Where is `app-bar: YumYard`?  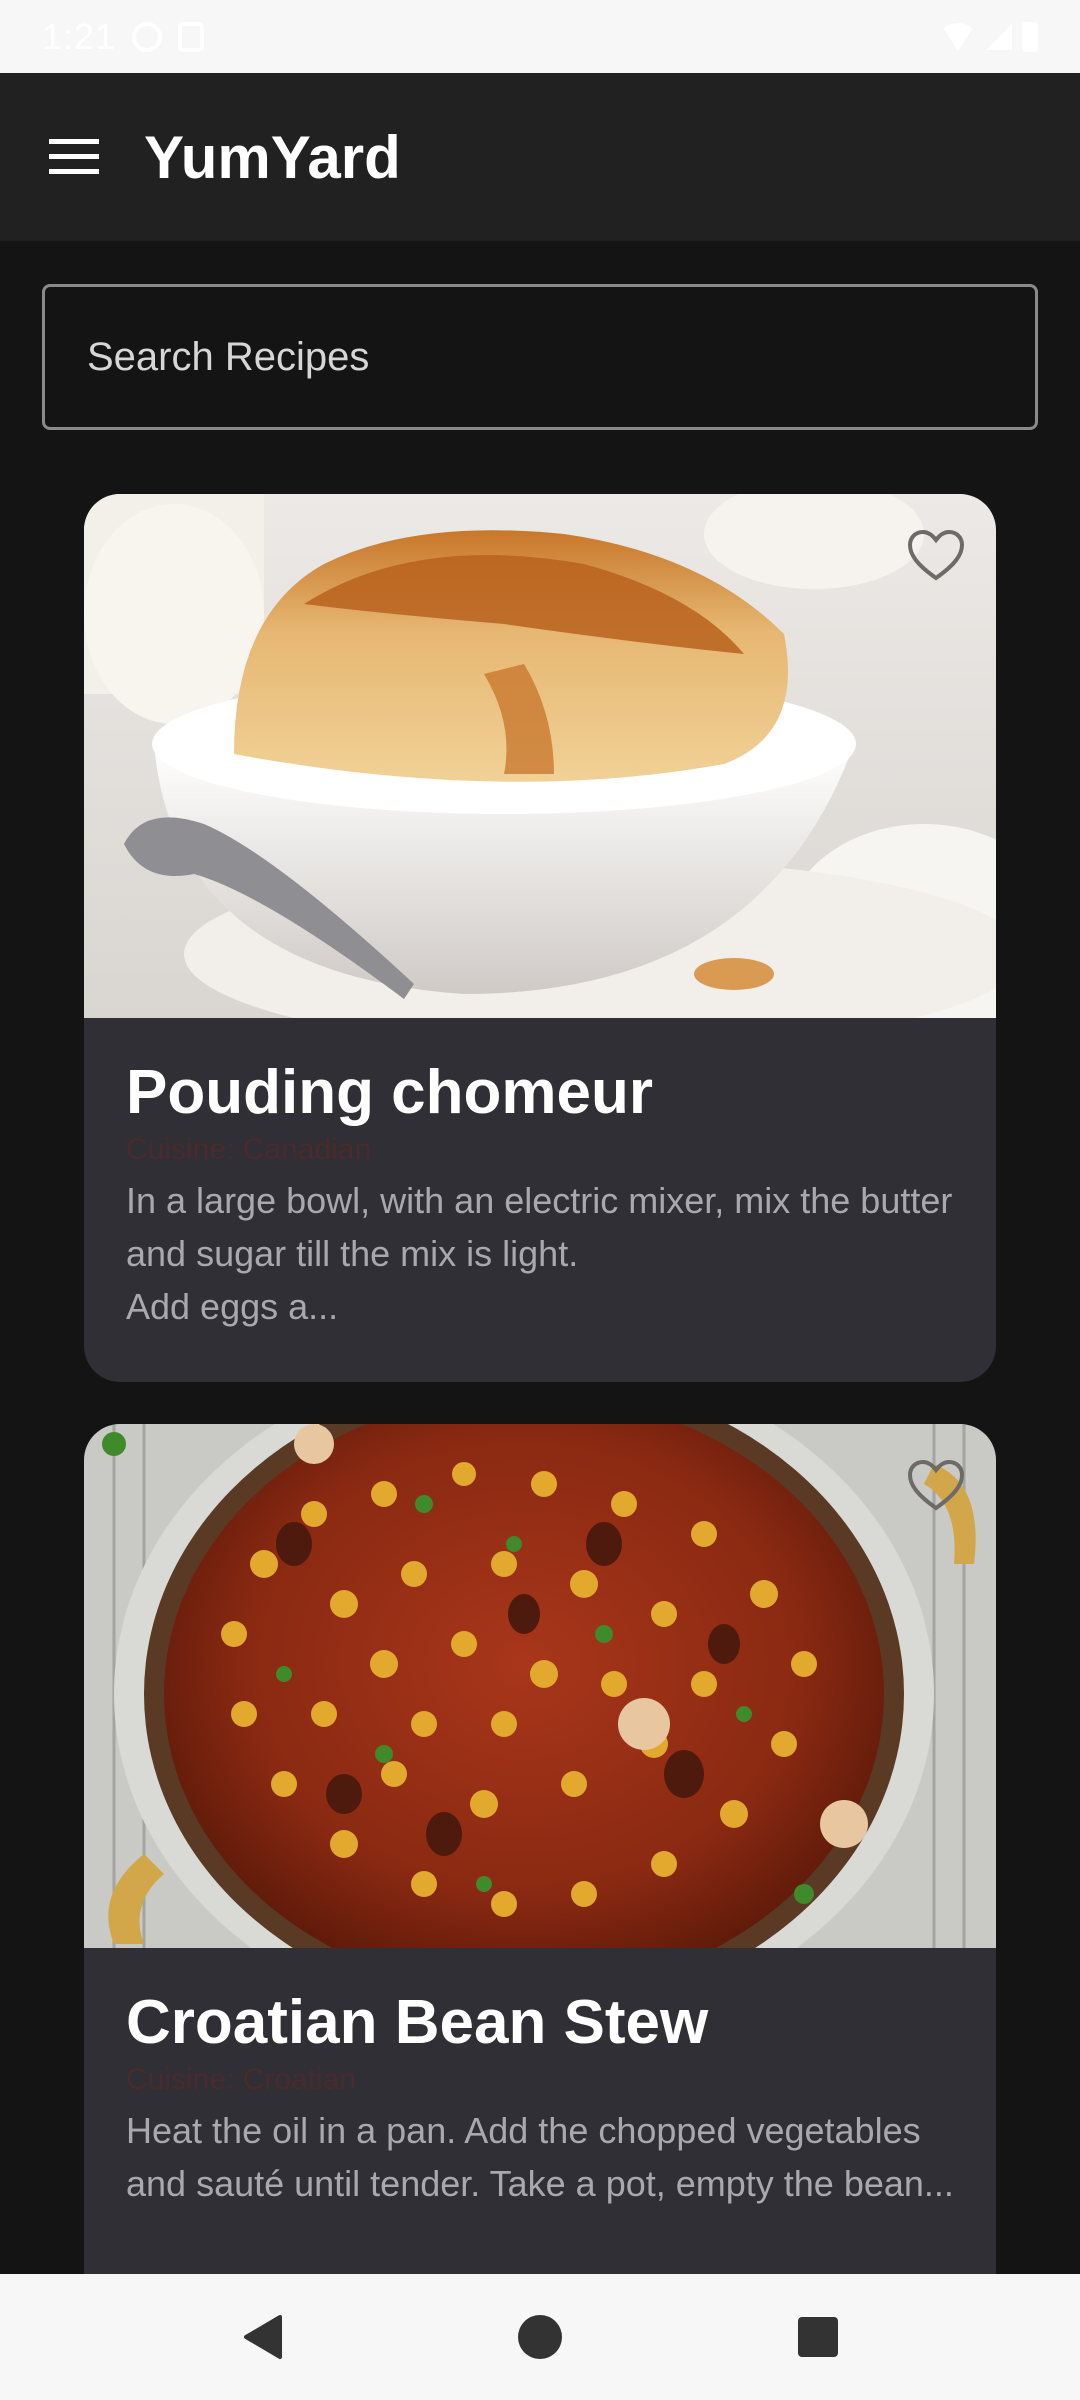
app-bar: YumYard is located at coordinates (540, 157).